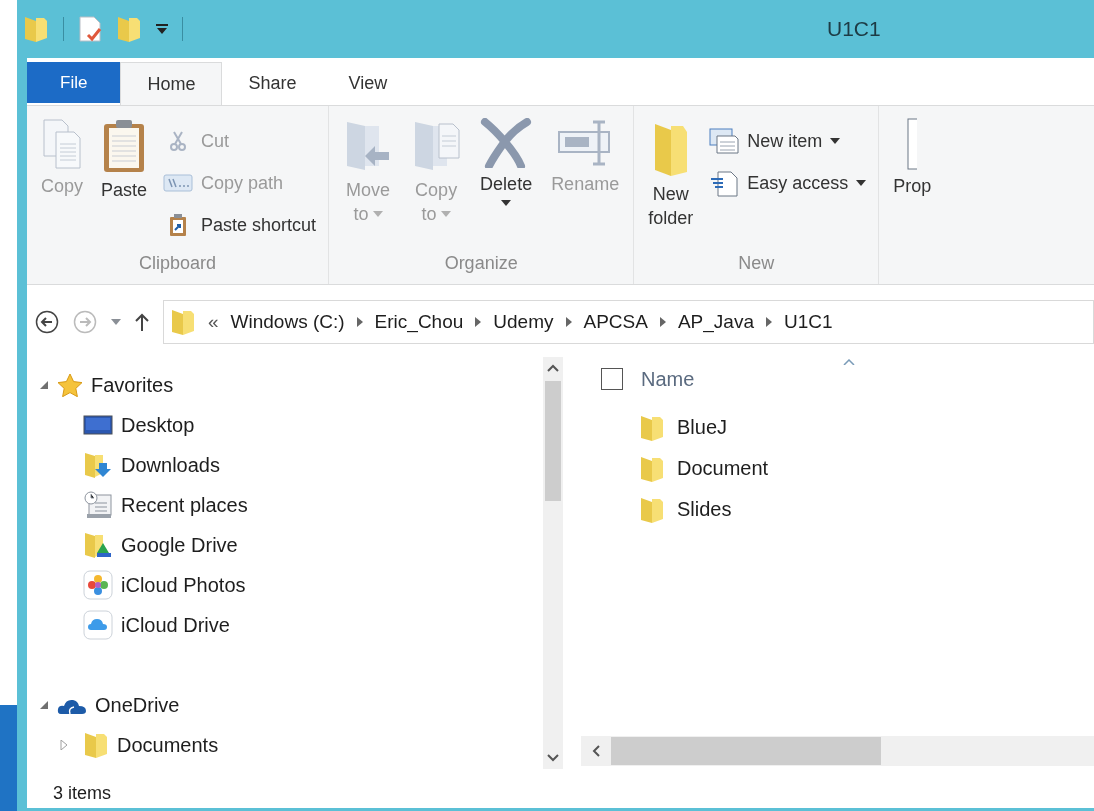 This screenshot has width=1094, height=811. Describe the element at coordinates (291, 625) in the screenshot. I see `tree-item: iCloud Drive` at that location.